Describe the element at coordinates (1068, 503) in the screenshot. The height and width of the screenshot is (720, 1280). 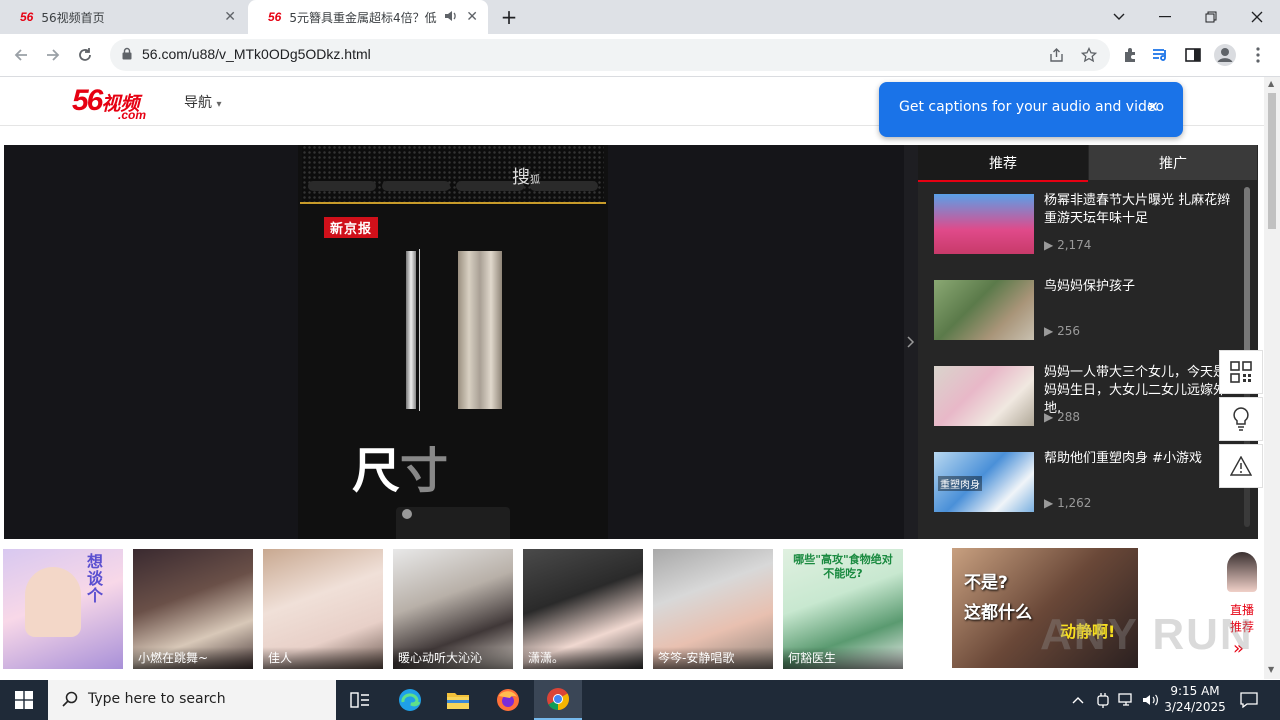
I see `view-count: ▶ 1,262` at that location.